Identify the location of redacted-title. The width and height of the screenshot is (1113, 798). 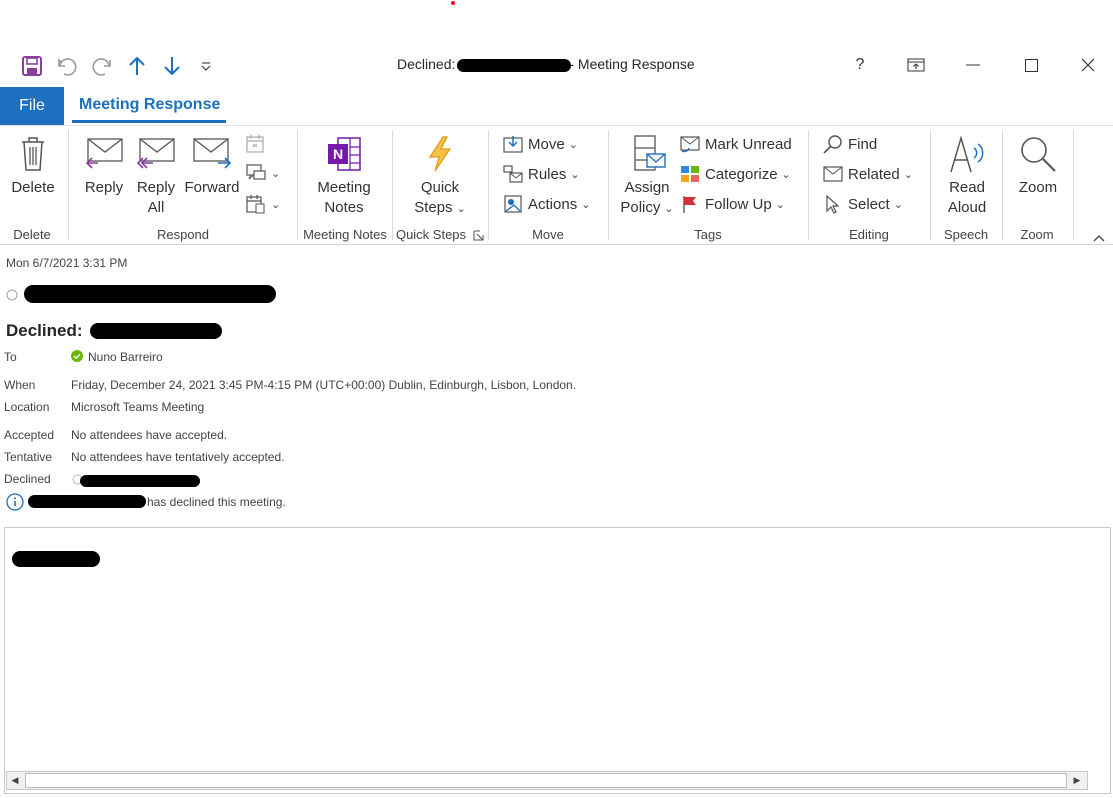
(514, 65).